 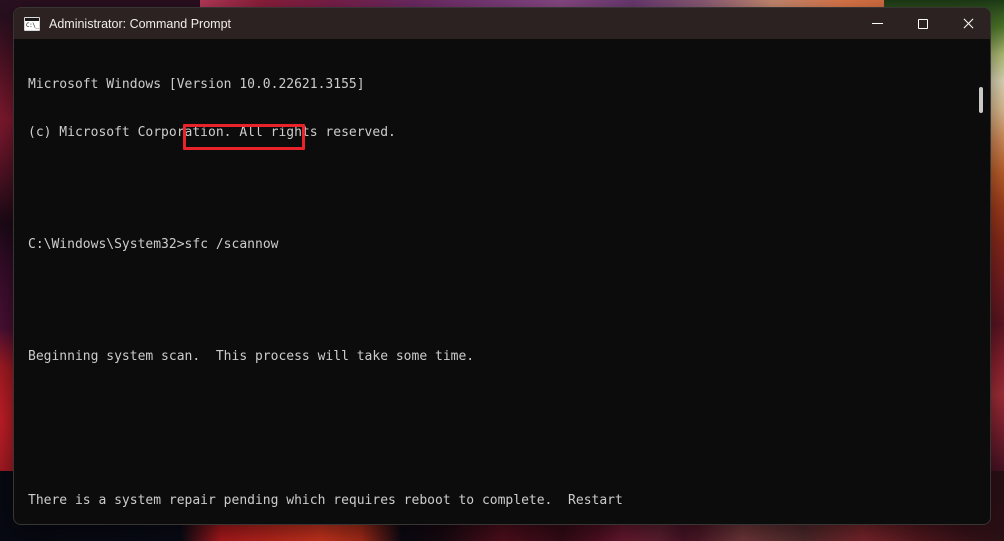 I want to click on console-scrollbar, so click(x=981, y=281).